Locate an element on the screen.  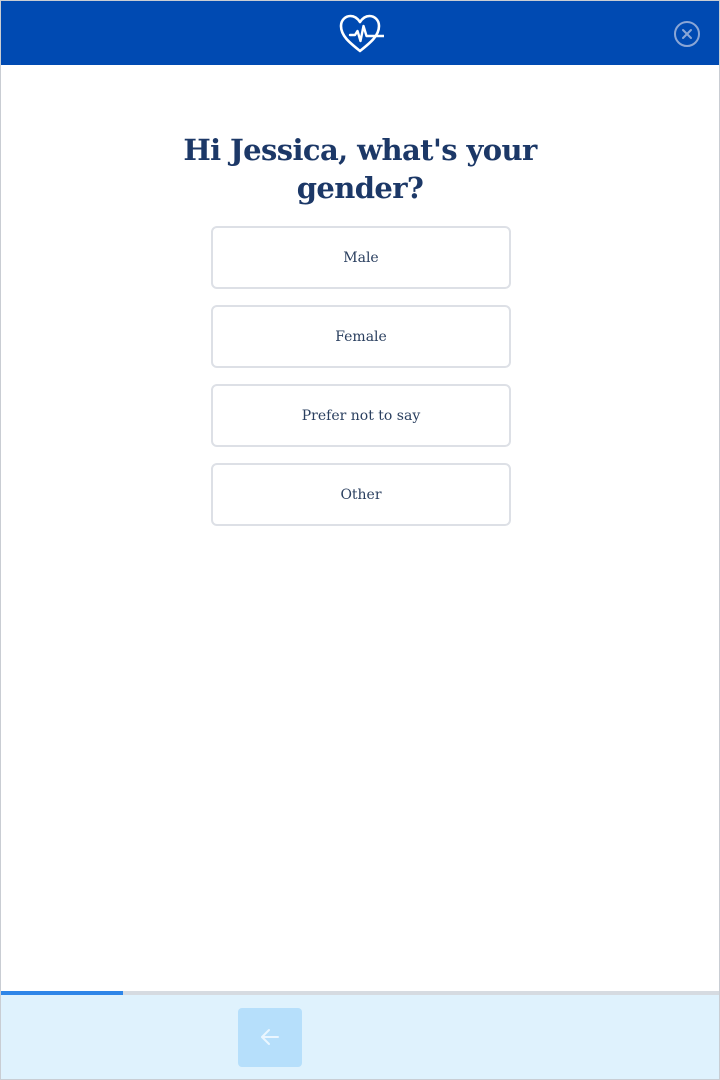
option-prefer-not-to-say: Prefer not to say is located at coordinates (361, 415).